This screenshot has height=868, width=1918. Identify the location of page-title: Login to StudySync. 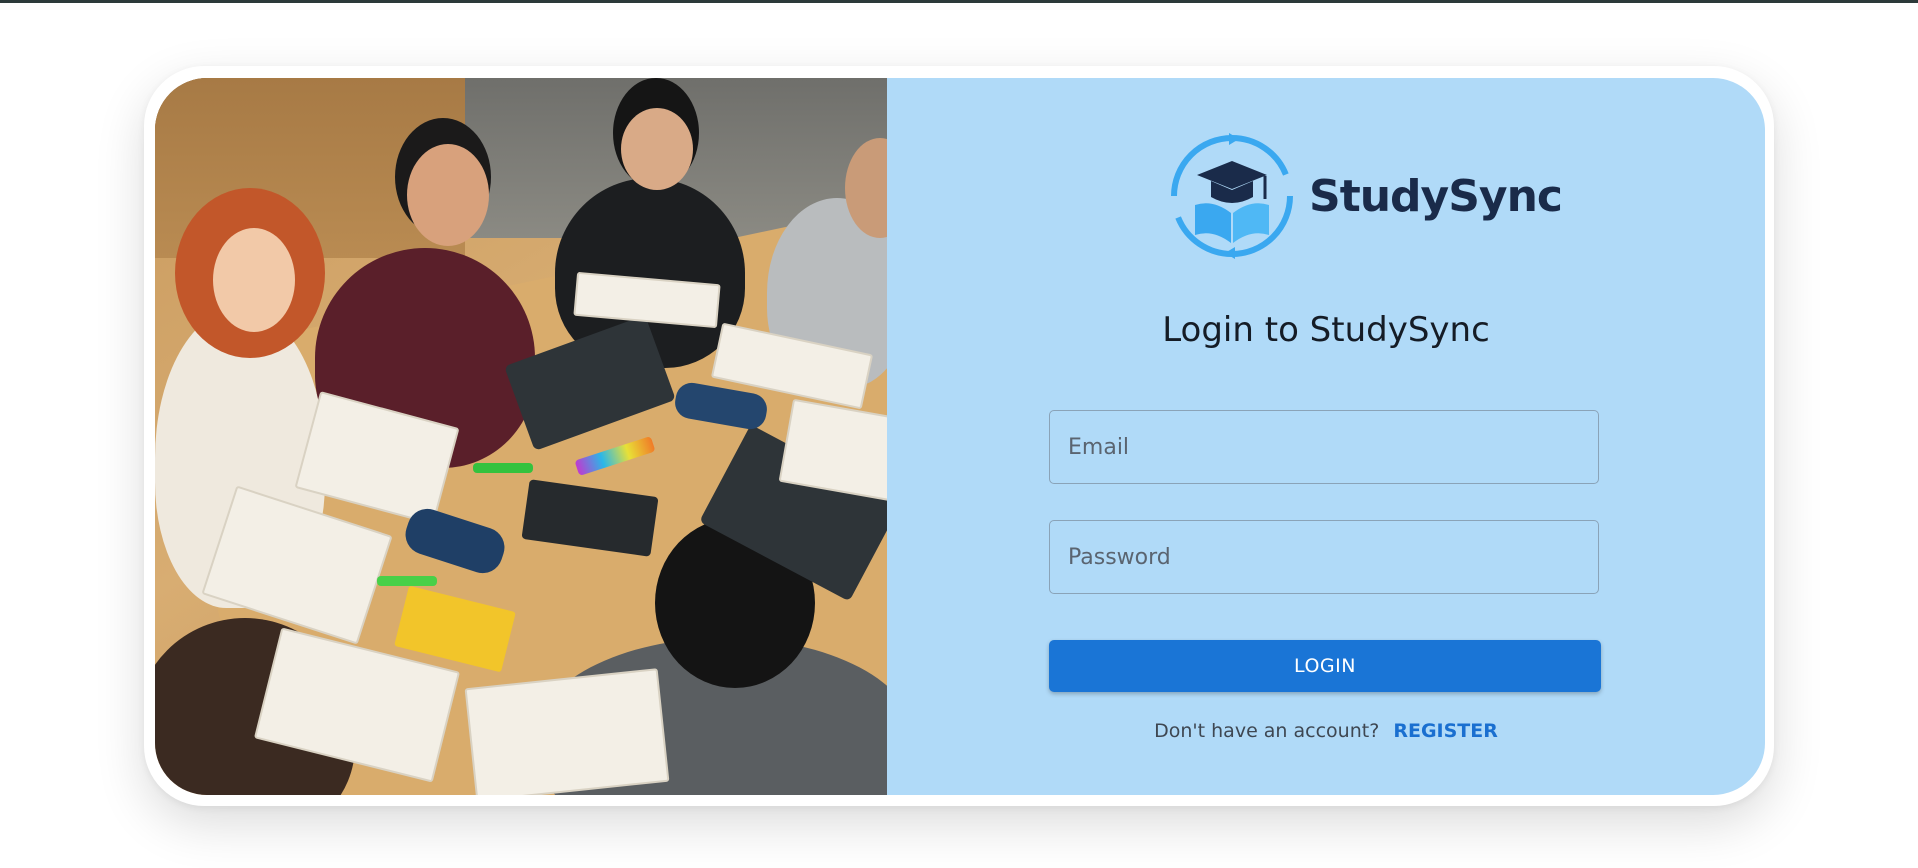
(1326, 330).